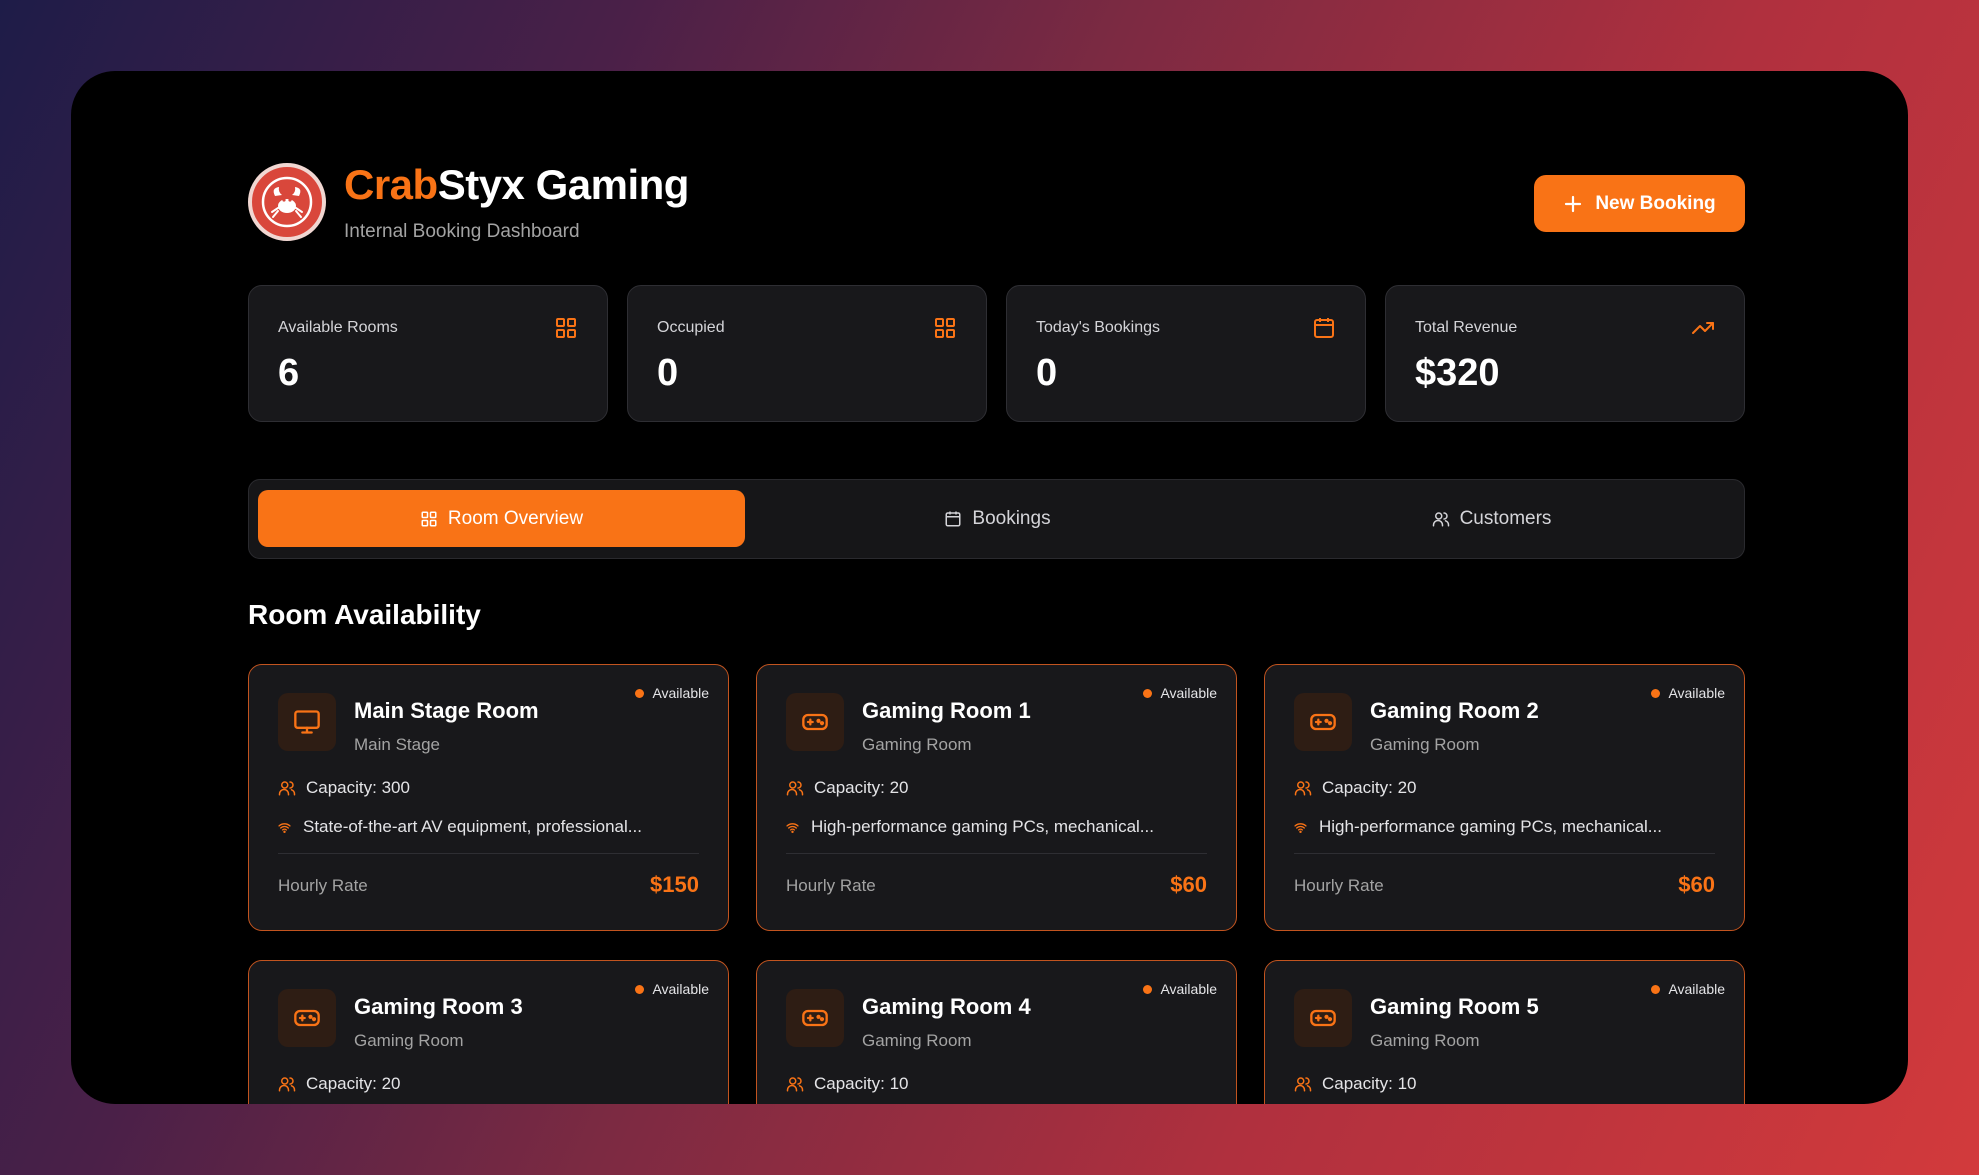 The width and height of the screenshot is (1979, 1175). What do you see at coordinates (289, 373) in the screenshot?
I see `stat-value: 6` at bounding box center [289, 373].